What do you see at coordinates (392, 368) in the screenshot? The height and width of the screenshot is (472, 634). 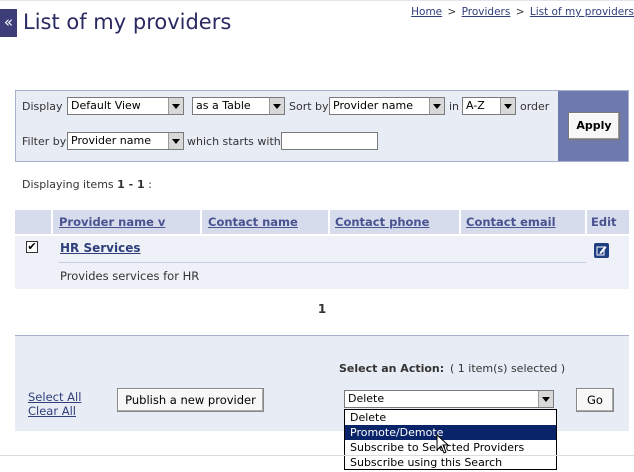 I see `select-action-label: Select an Action:` at bounding box center [392, 368].